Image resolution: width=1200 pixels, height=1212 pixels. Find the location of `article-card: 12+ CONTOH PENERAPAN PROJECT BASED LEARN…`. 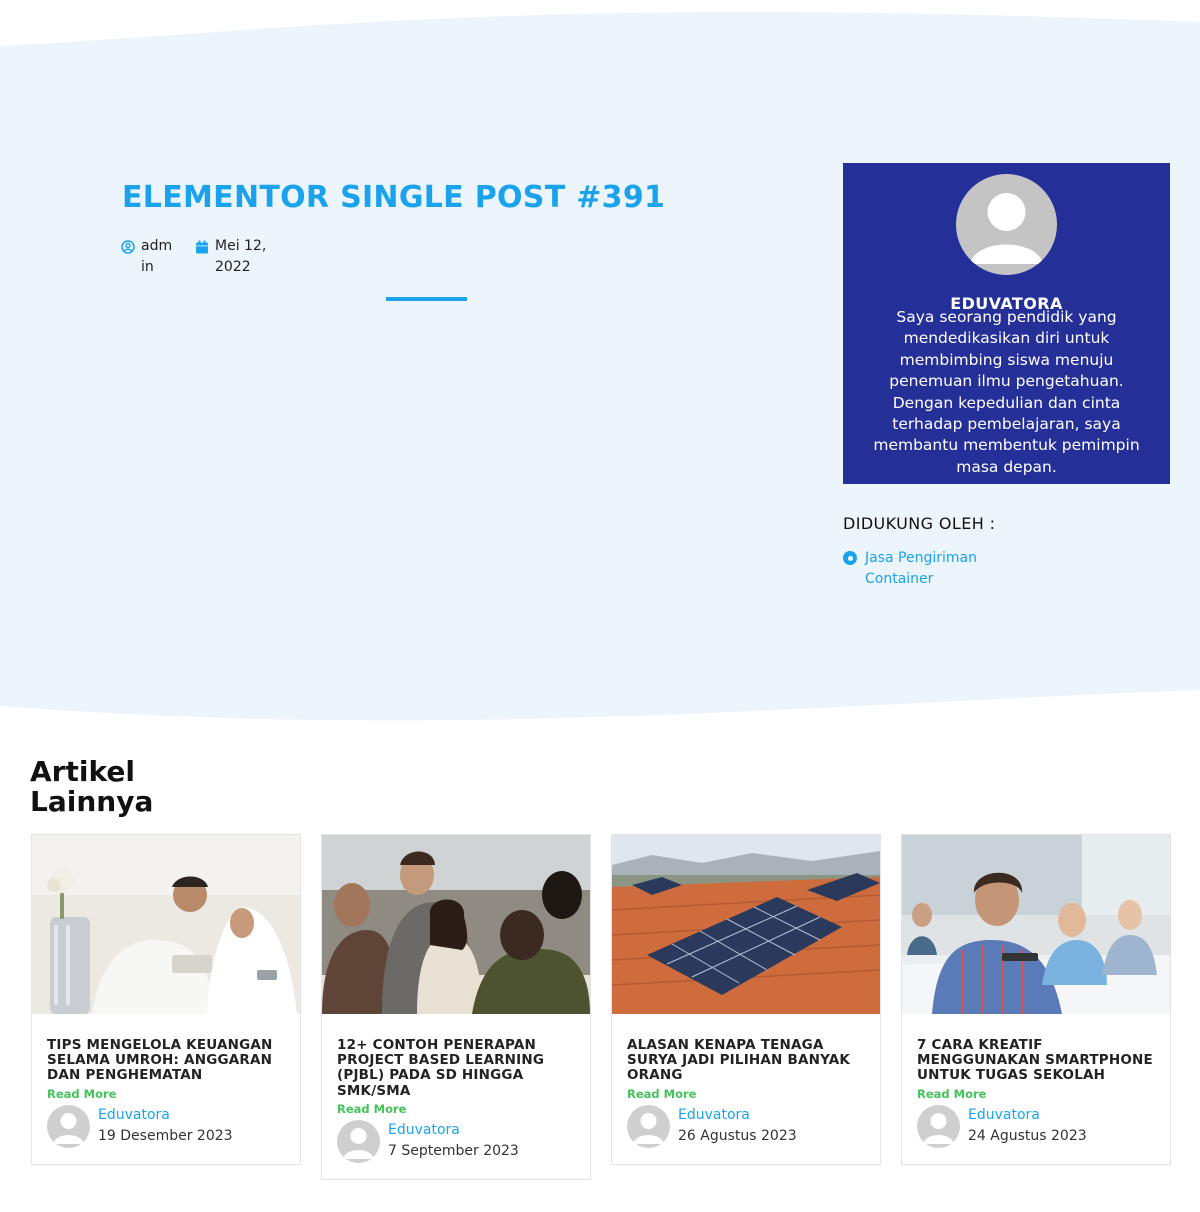

article-card: 12+ CONTOH PENERAPAN PROJECT BASED LEARN… is located at coordinates (456, 1007).